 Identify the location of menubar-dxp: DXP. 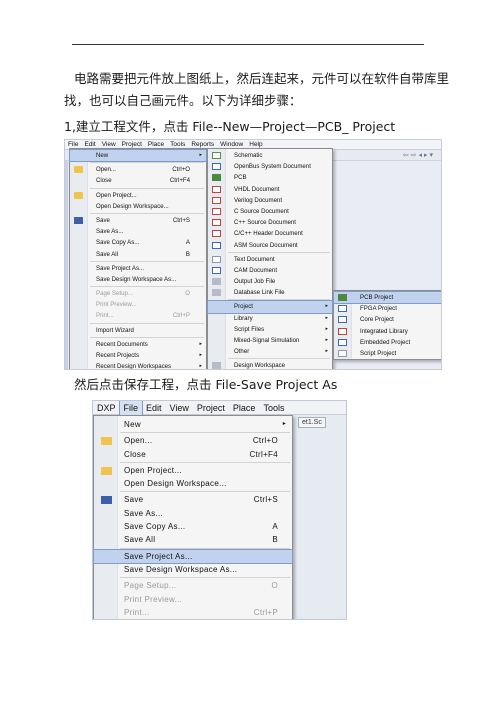
(106, 408).